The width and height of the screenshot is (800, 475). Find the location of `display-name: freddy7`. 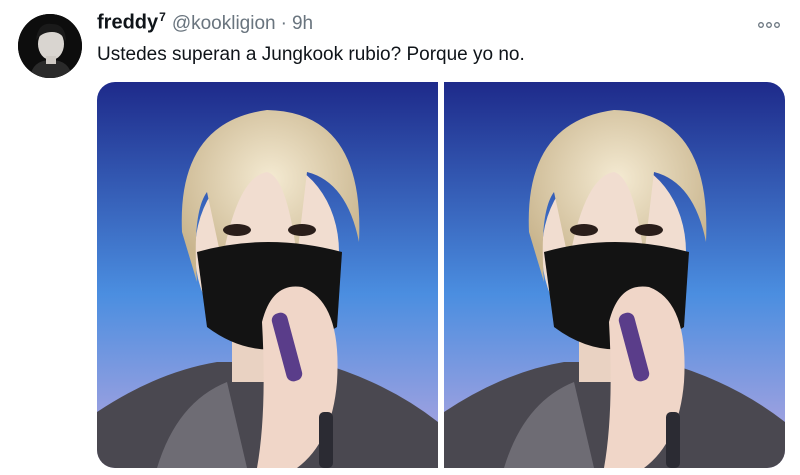

display-name: freddy7 is located at coordinates (131, 22).